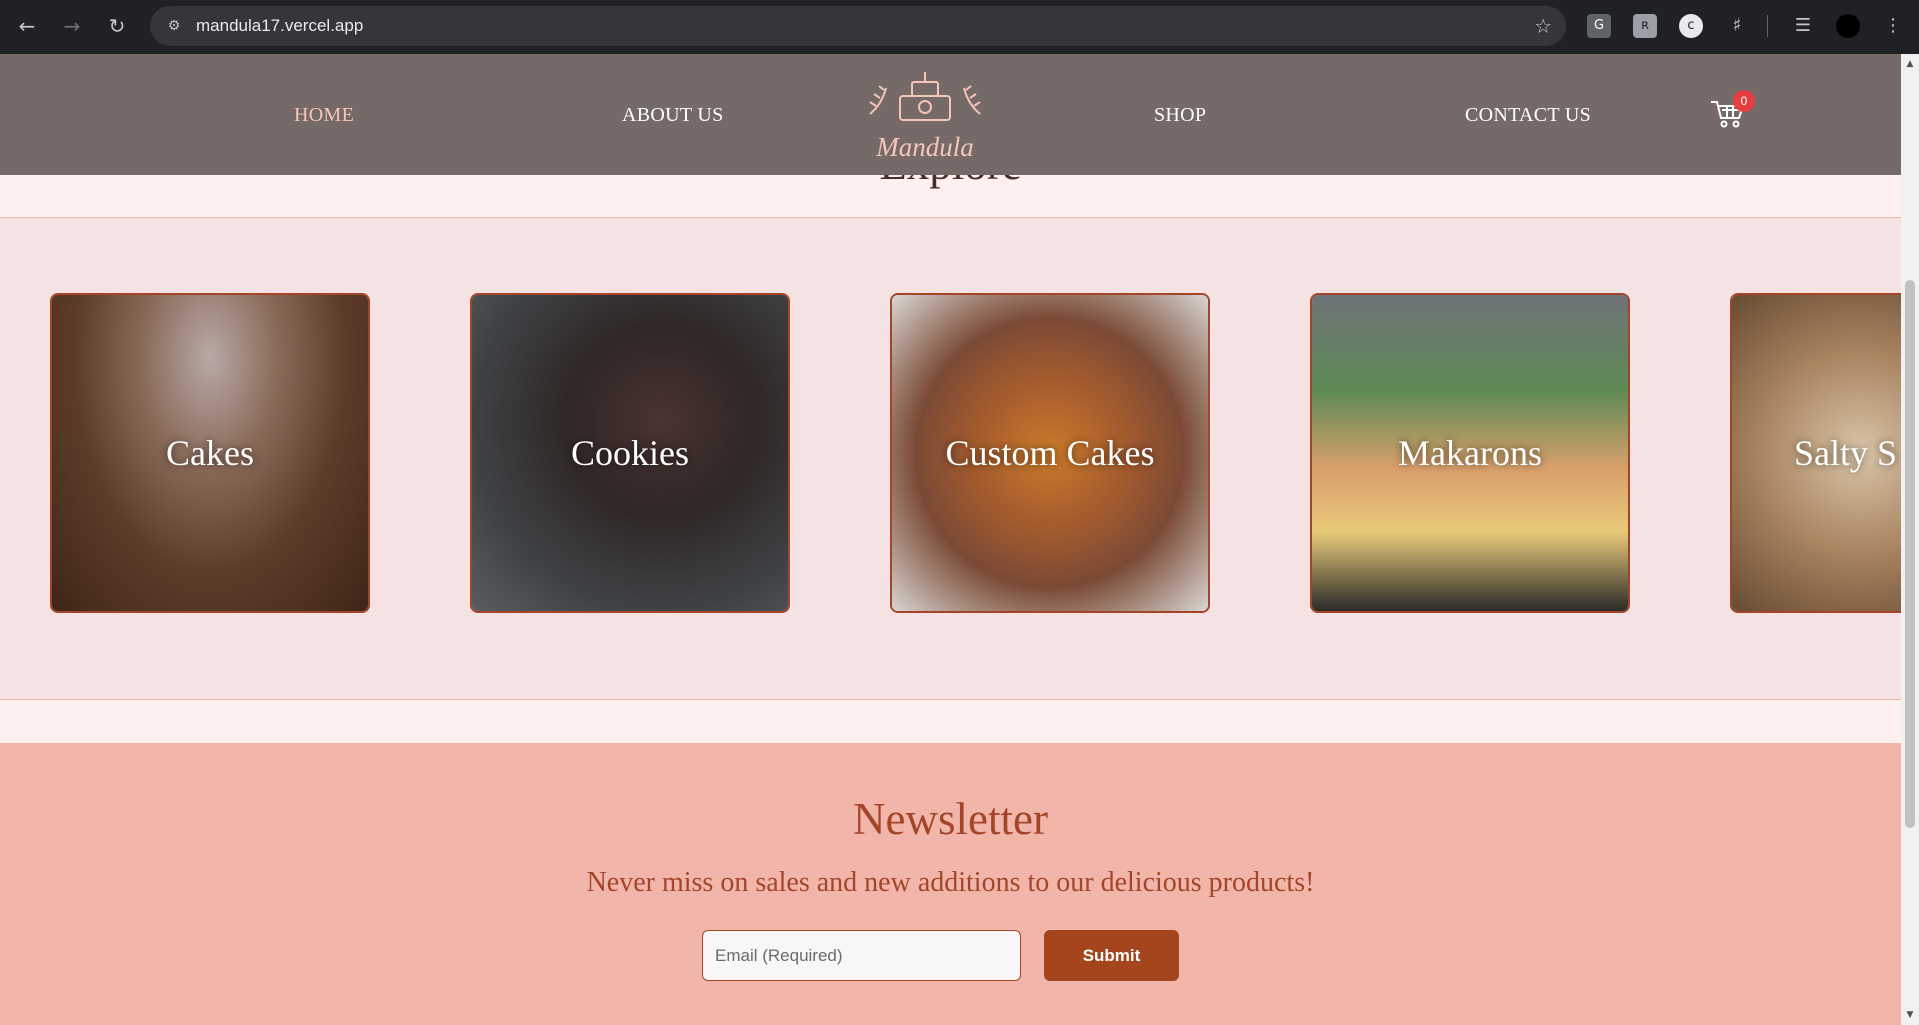 Image resolution: width=1919 pixels, height=1025 pixels. Describe the element at coordinates (1599, 26) in the screenshot. I see `extension-g-icon: G` at that location.